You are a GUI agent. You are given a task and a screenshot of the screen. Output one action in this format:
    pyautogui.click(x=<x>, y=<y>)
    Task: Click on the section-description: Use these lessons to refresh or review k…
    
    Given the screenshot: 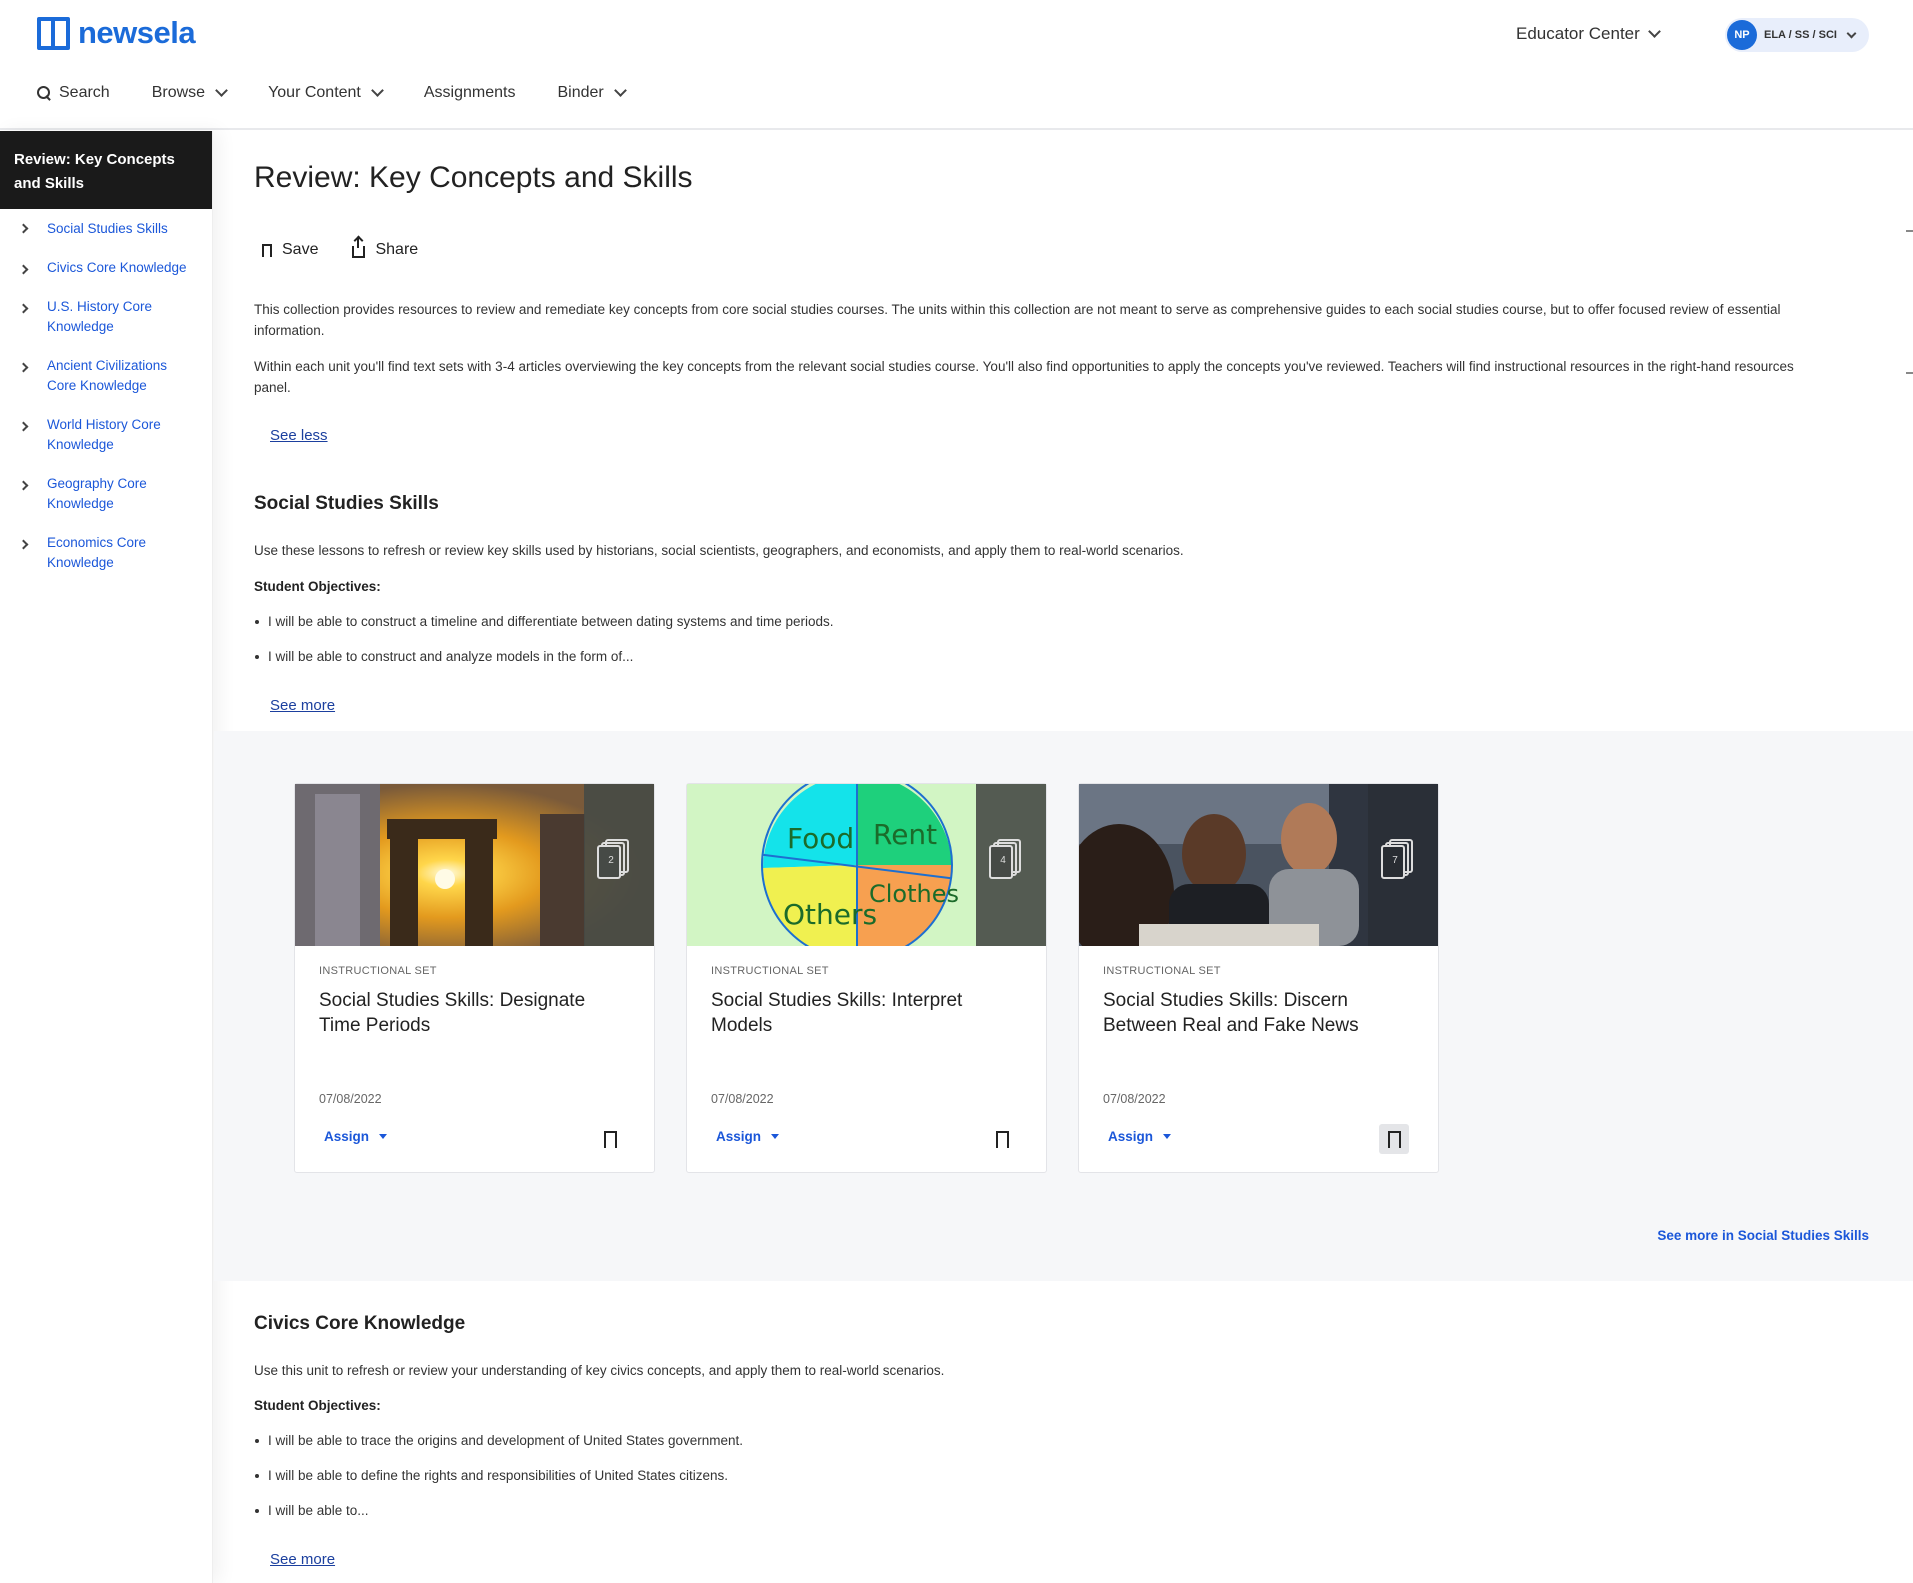 What is the action you would take?
    pyautogui.click(x=719, y=550)
    